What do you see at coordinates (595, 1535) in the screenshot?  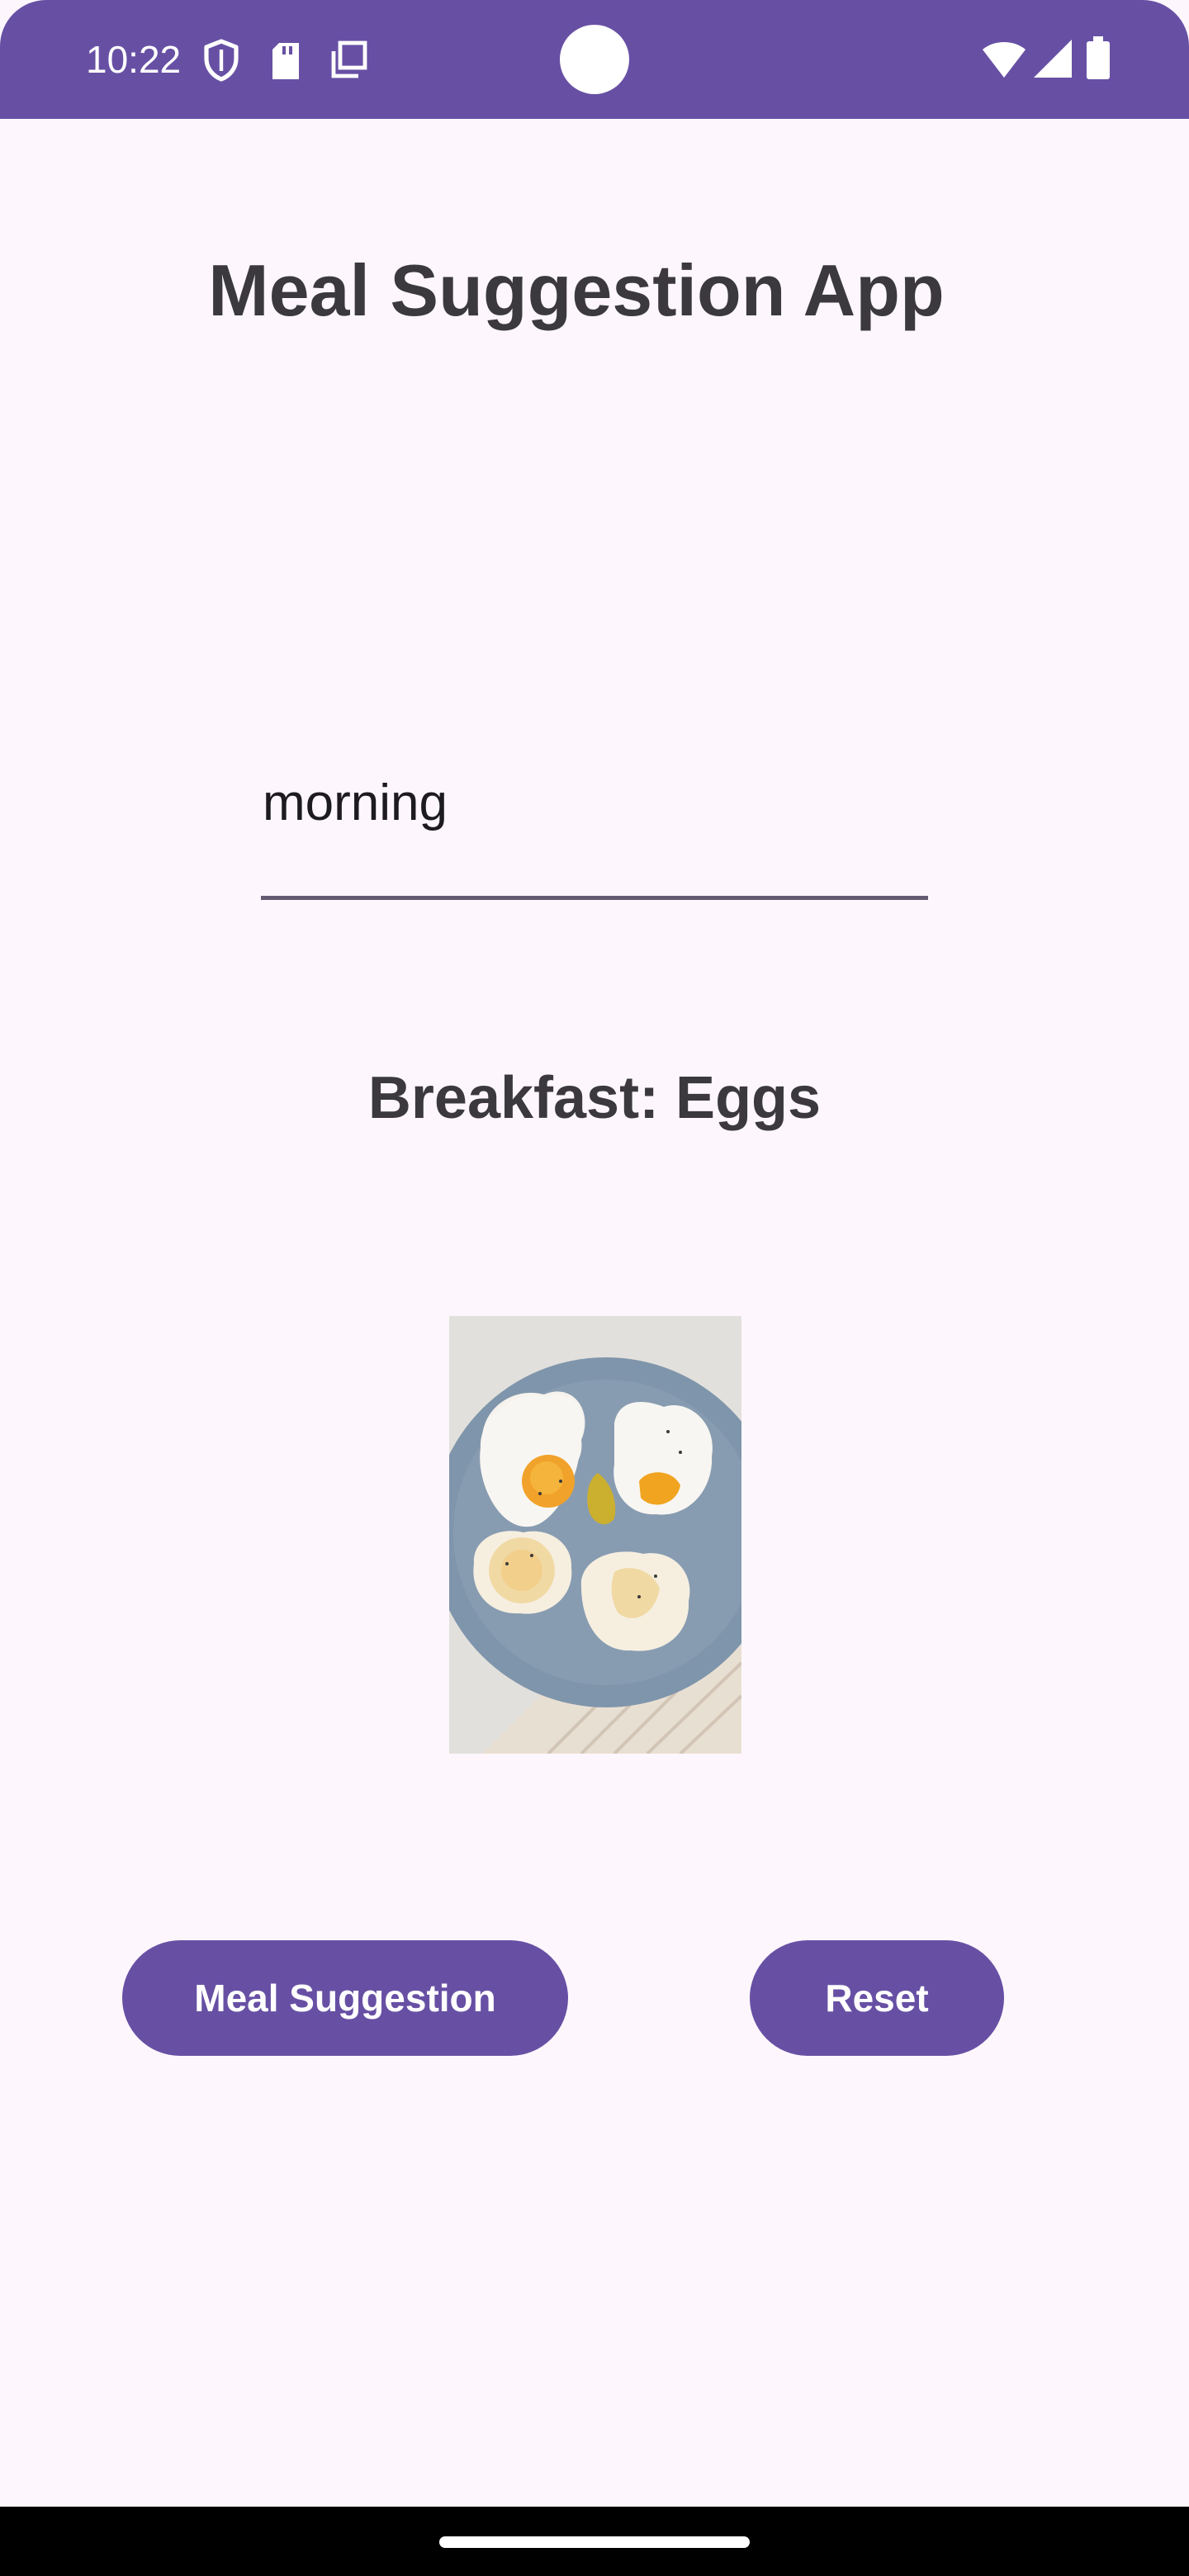 I see `meal-image` at bounding box center [595, 1535].